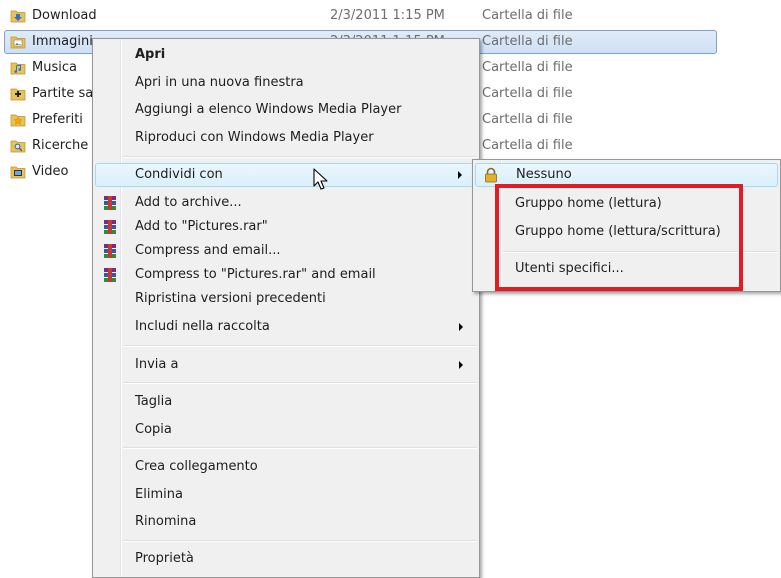  I want to click on menu-item-properties: Proprietà, so click(286, 559).